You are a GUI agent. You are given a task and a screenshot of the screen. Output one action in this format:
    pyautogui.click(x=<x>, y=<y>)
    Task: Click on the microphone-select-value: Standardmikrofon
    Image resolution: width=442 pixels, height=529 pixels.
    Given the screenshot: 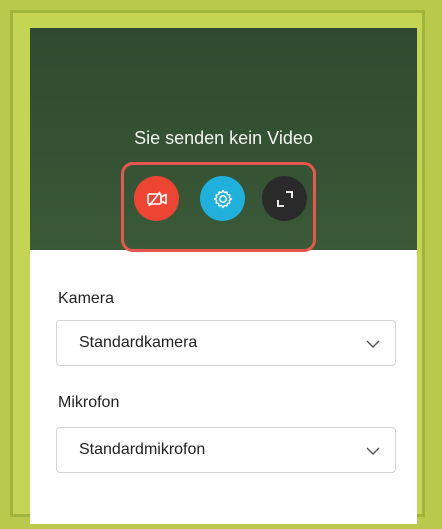 What is the action you would take?
    pyautogui.click(x=142, y=449)
    